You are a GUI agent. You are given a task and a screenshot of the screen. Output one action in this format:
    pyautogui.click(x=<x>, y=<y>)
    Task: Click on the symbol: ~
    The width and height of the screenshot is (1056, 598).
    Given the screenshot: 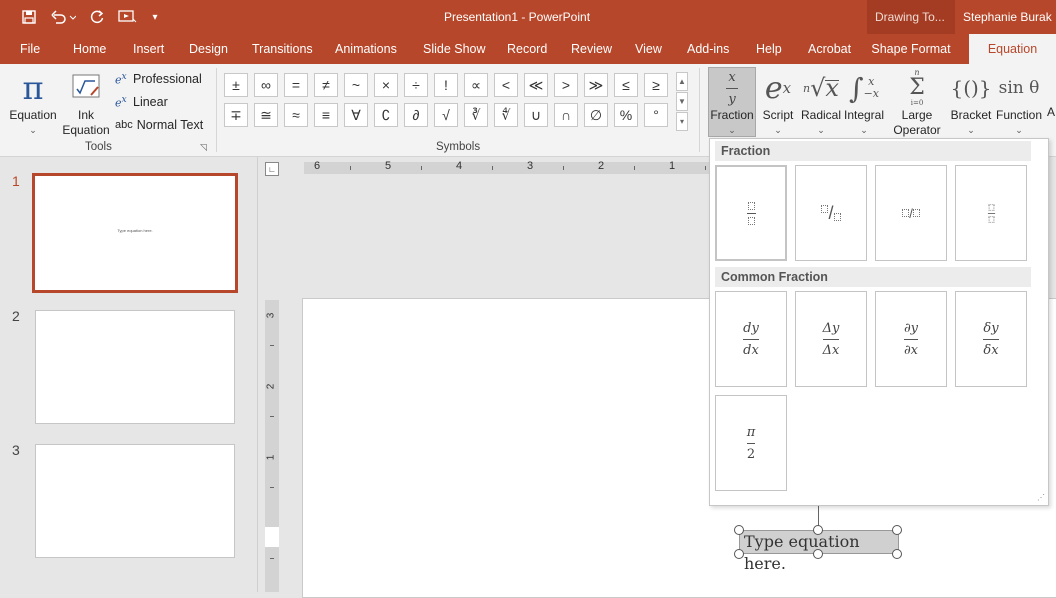 What is the action you would take?
    pyautogui.click(x=356, y=85)
    